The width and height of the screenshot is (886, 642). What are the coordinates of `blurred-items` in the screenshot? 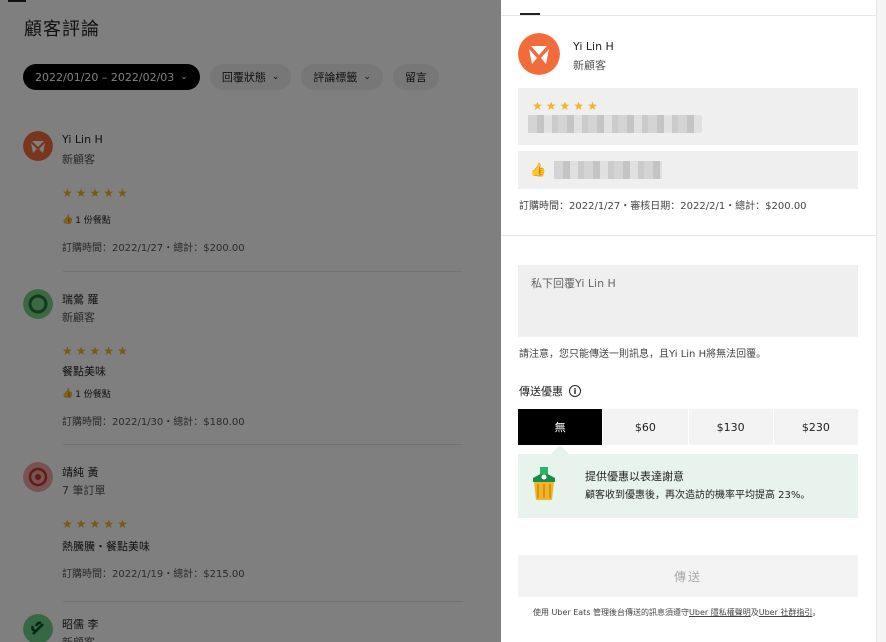 It's located at (608, 170).